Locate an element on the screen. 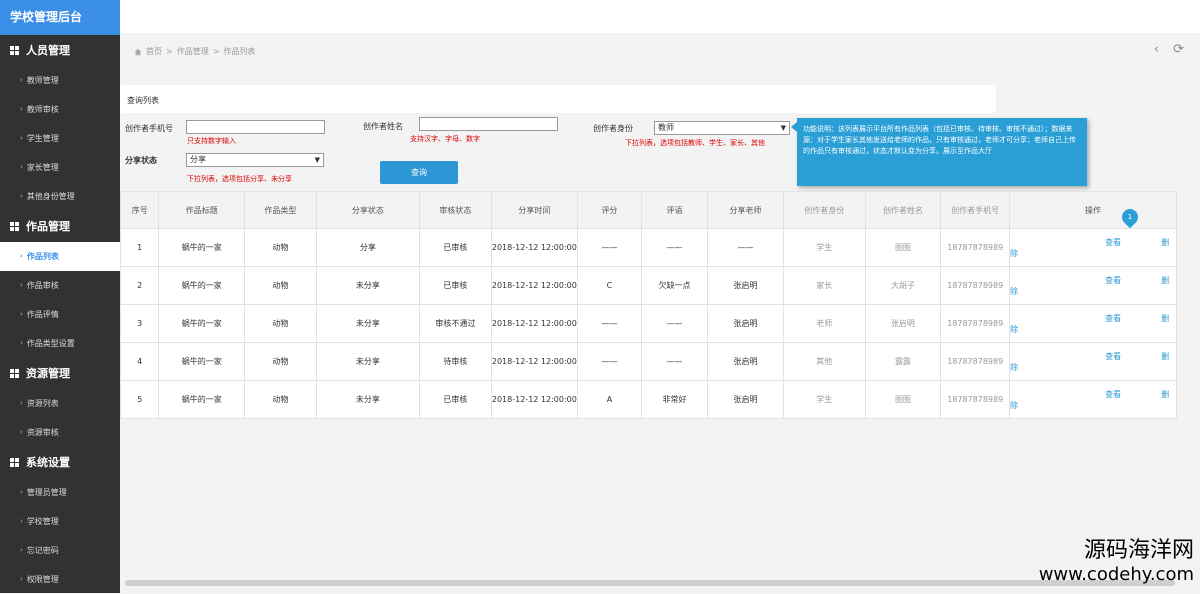  table-cell: 图图 is located at coordinates (903, 247).